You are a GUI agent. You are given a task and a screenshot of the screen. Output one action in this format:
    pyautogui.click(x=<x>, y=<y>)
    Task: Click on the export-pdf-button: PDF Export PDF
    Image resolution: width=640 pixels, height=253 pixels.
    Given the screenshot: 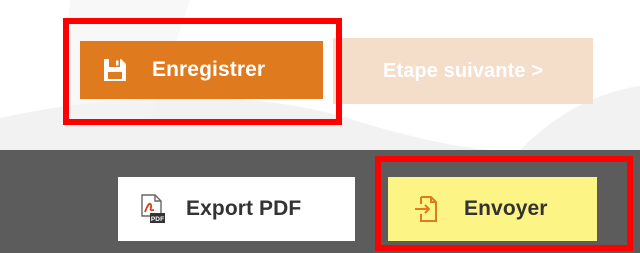 What is the action you would take?
    pyautogui.click(x=236, y=209)
    